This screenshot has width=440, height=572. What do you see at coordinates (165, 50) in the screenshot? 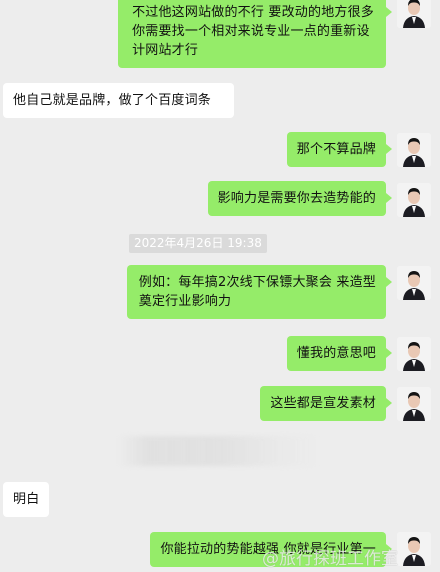
I see `message-text: 计网站才行` at bounding box center [165, 50].